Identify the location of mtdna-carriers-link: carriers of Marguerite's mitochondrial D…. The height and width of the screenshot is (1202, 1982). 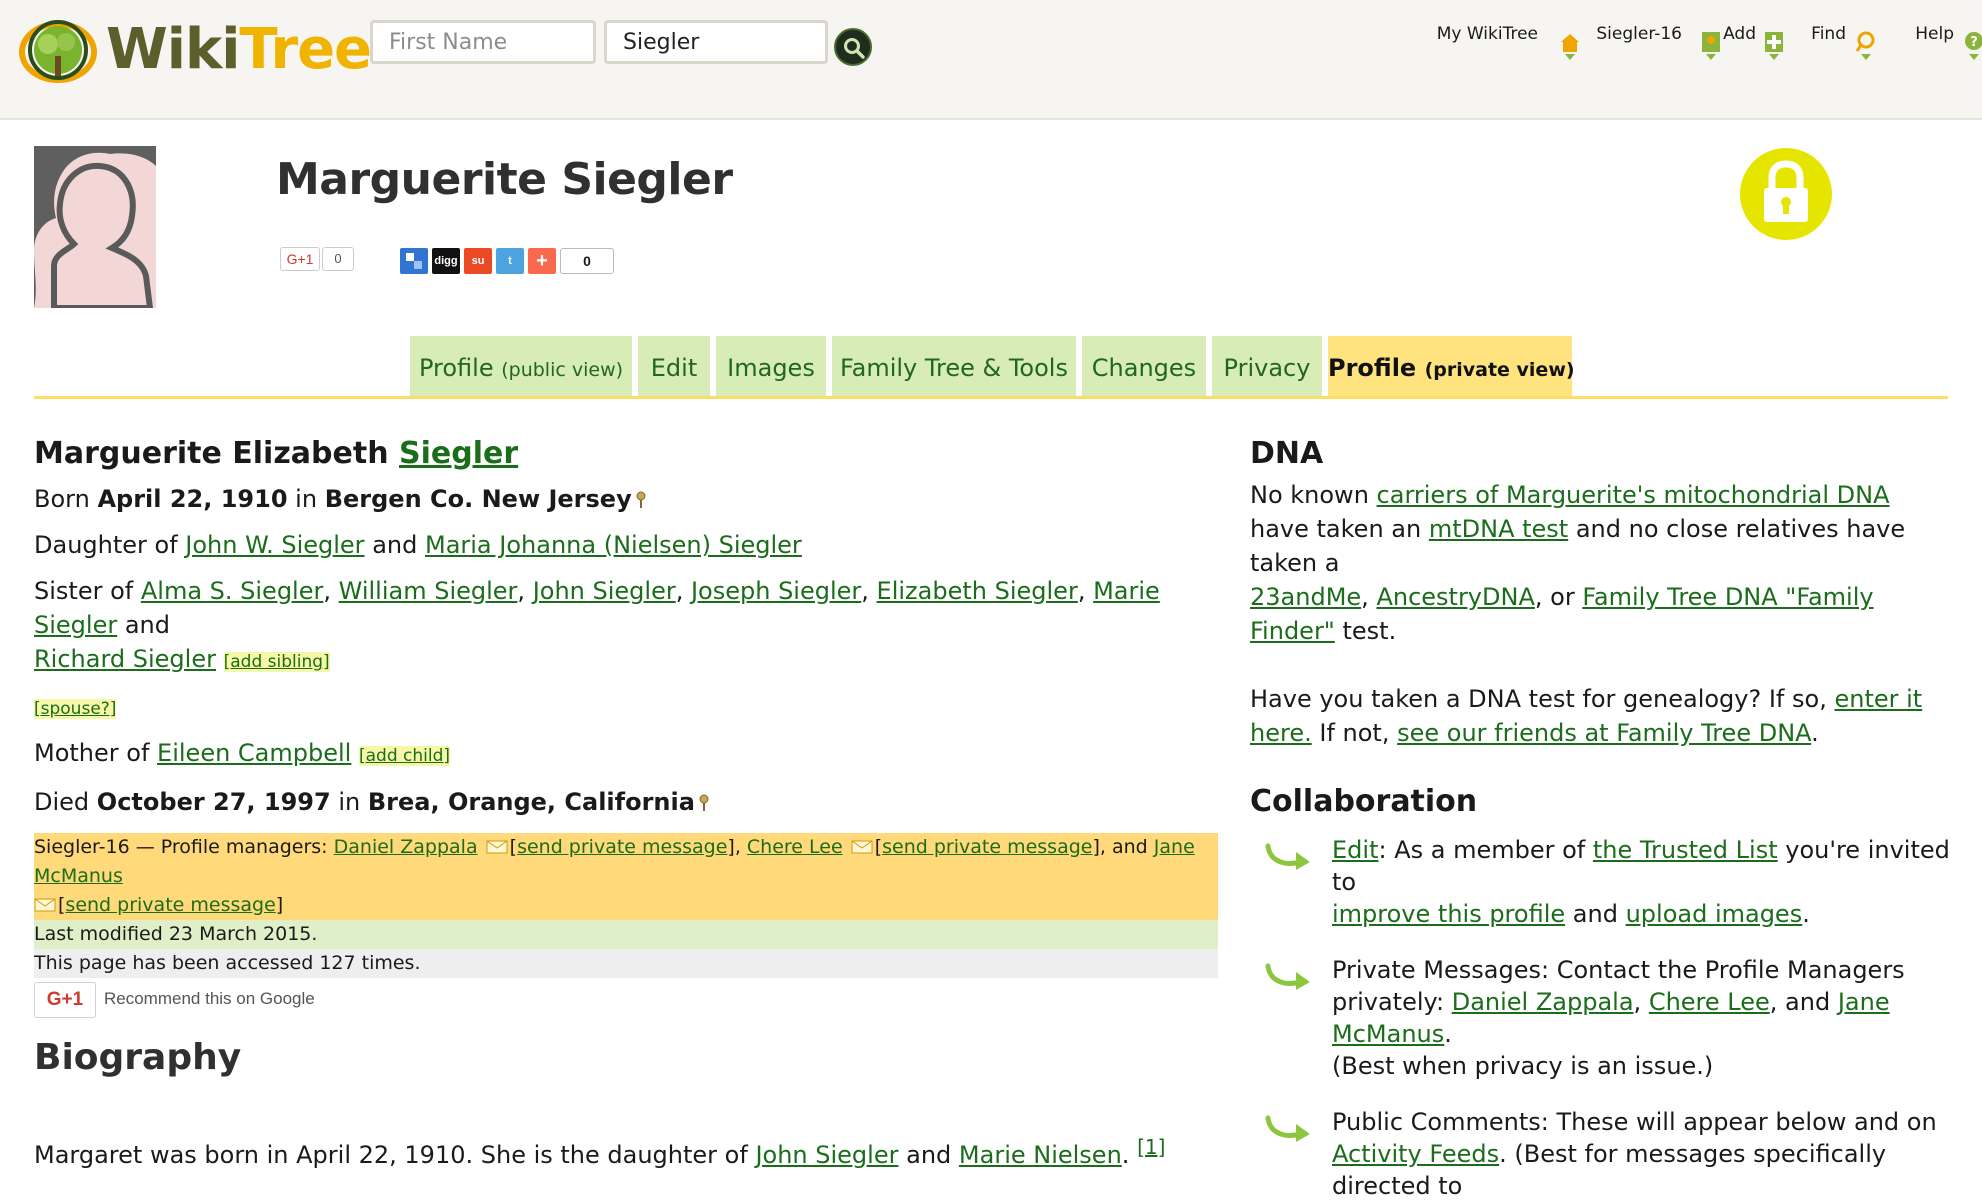
(1633, 495).